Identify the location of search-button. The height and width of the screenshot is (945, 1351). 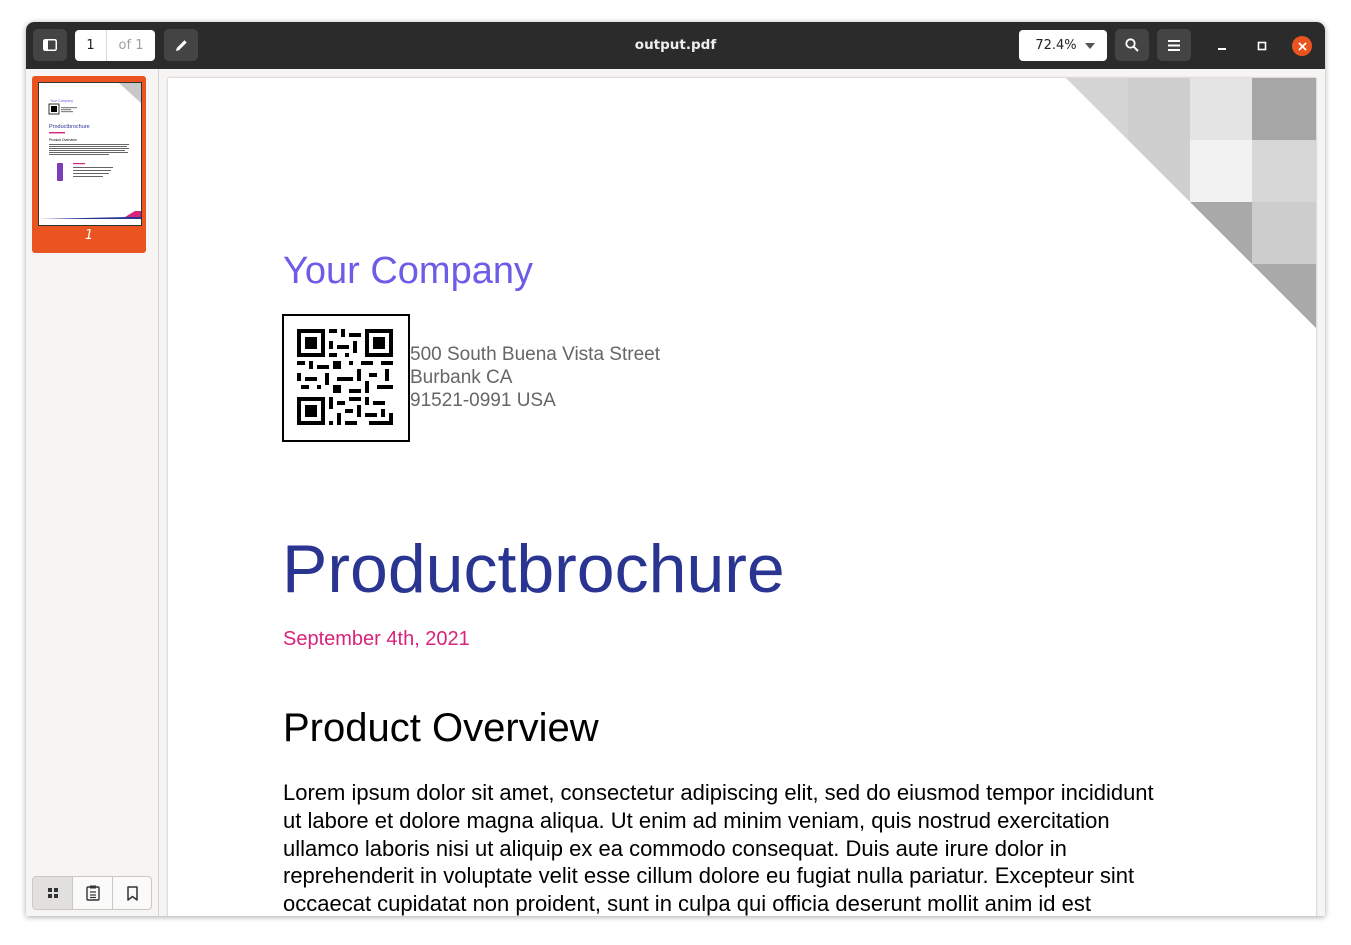
(1132, 45).